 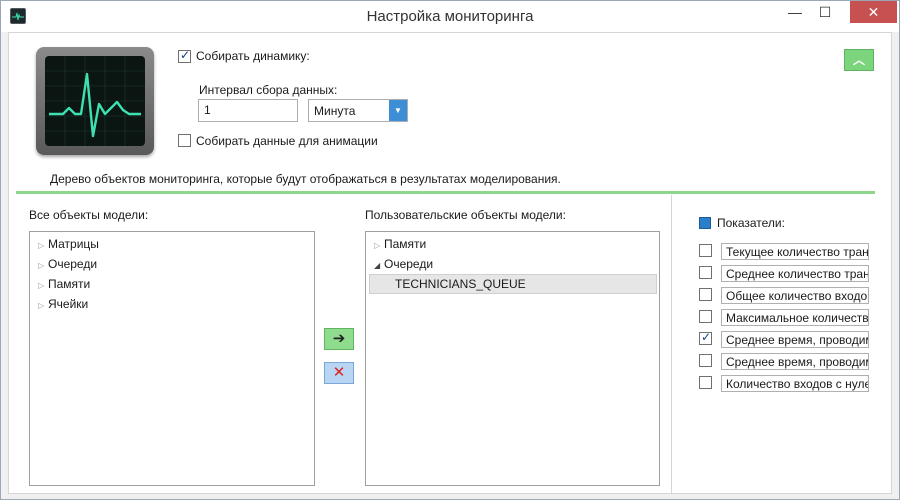 I want to click on collapse-triangle-icon: ◢, so click(x=379, y=265).